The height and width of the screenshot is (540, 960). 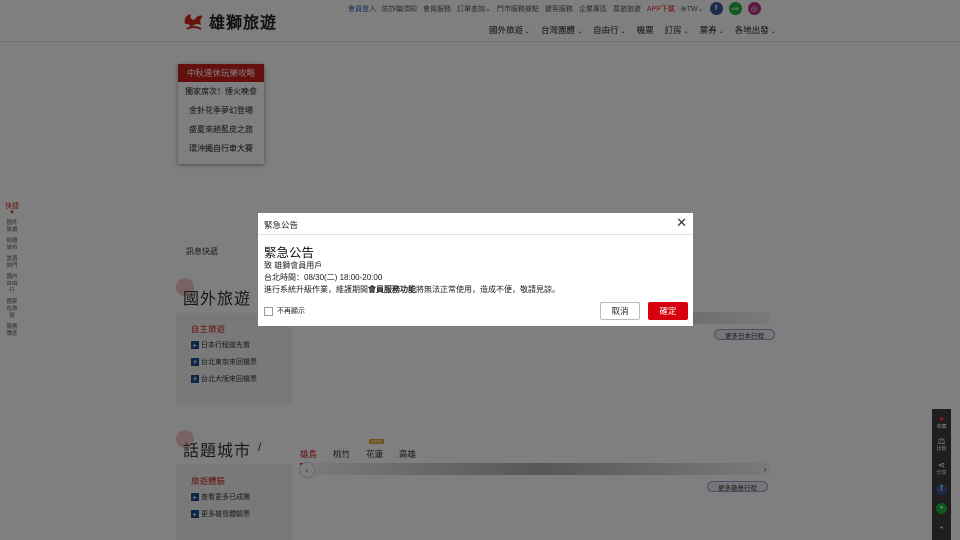 I want to click on dialog-message: 進行系統升級作業，維護期間會員服務功能將無法正常使用，造成不便，敬請見諒。, so click(x=412, y=289).